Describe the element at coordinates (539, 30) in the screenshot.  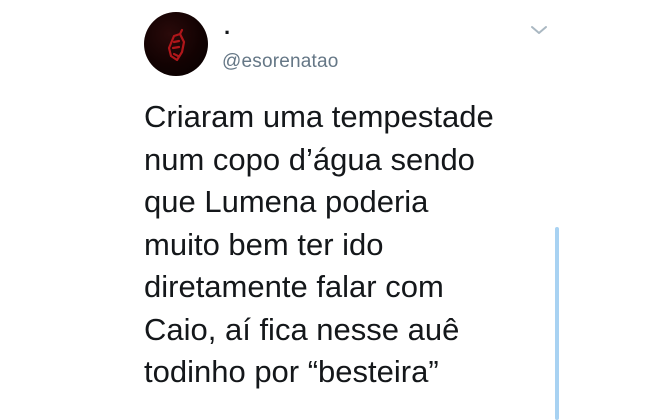
I see `chevron-down-icon` at that location.